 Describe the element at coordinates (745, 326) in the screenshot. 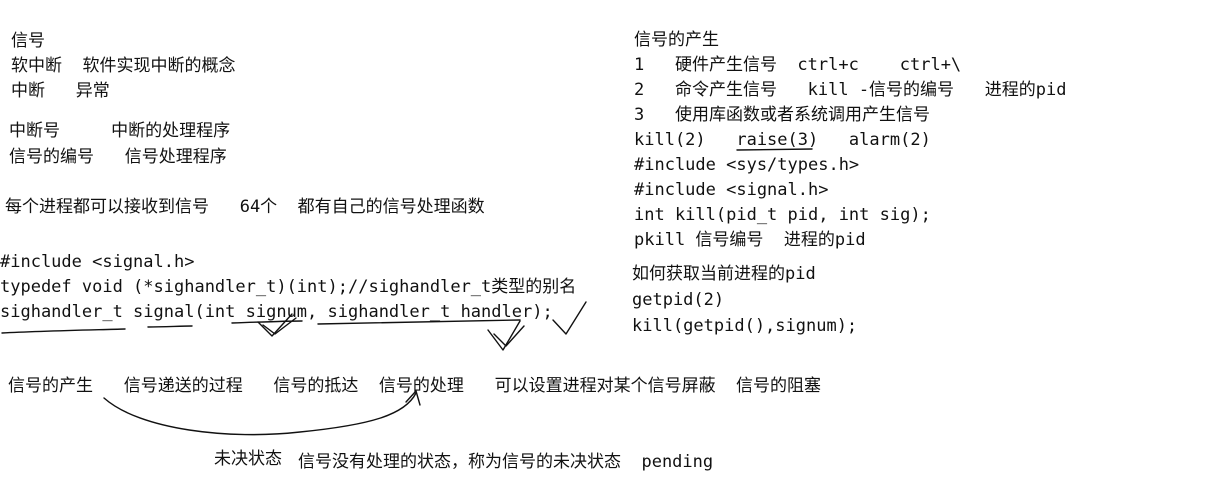

I see `code-line: kill(getpid(),signum);` at that location.